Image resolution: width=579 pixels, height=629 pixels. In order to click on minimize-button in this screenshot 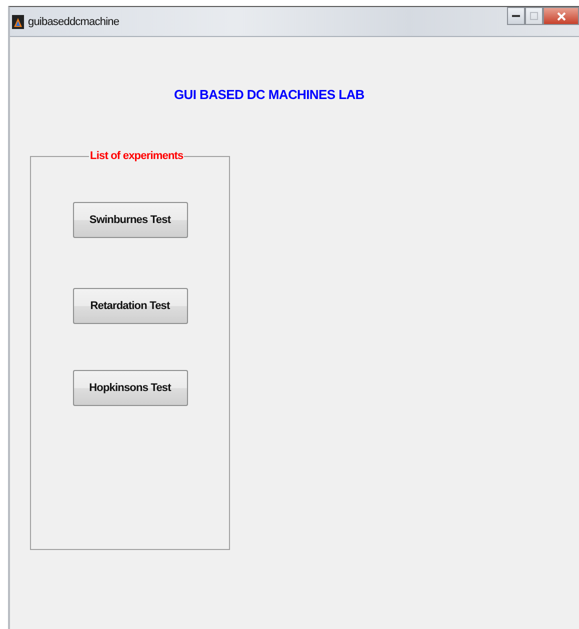, I will do `click(516, 16)`.